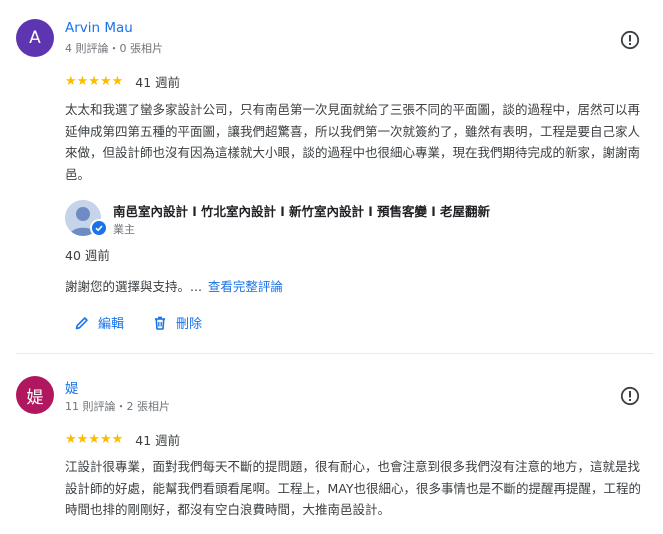 Image resolution: width=663 pixels, height=534 pixels. What do you see at coordinates (99, 228) in the screenshot?
I see `verified-badge-icon` at bounding box center [99, 228].